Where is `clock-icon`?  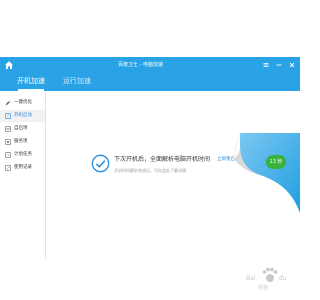 clock-icon is located at coordinates (8, 155).